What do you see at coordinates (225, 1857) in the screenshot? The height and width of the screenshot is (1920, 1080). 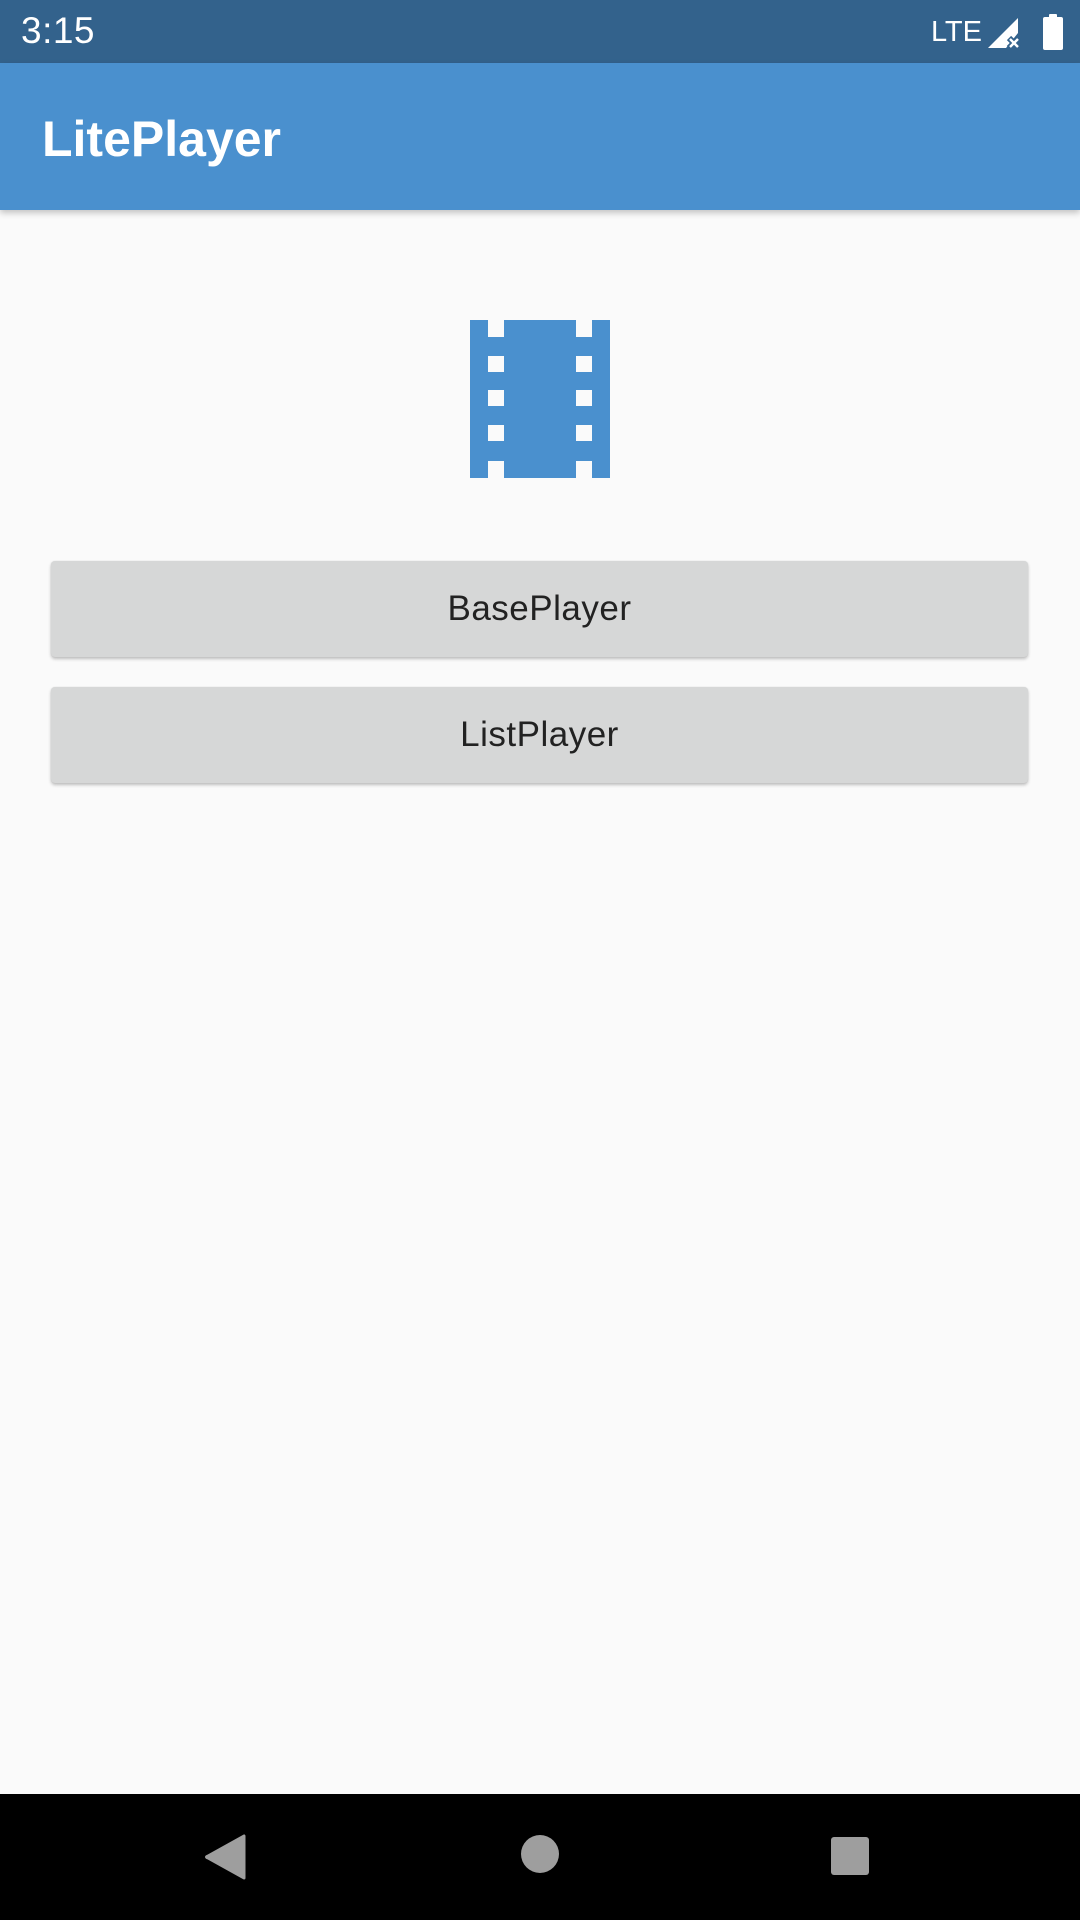 I see `back-icon` at bounding box center [225, 1857].